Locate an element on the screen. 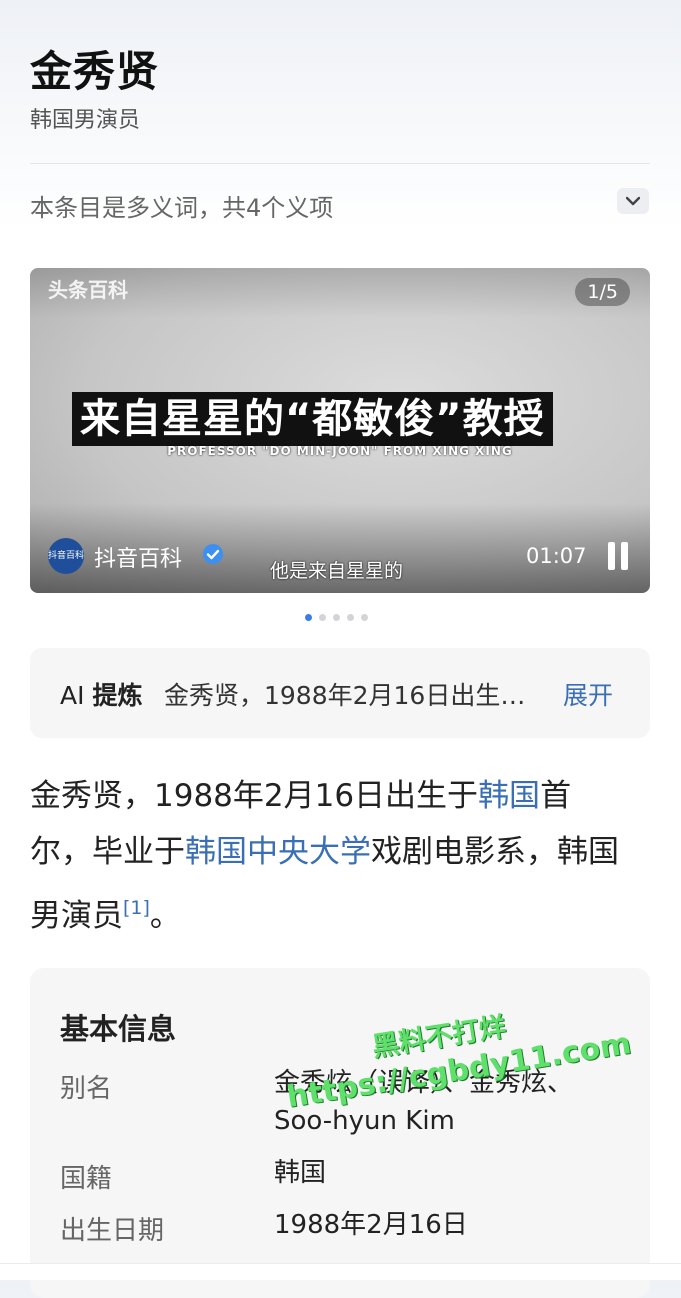  bottom-edge is located at coordinates (340, 1271).